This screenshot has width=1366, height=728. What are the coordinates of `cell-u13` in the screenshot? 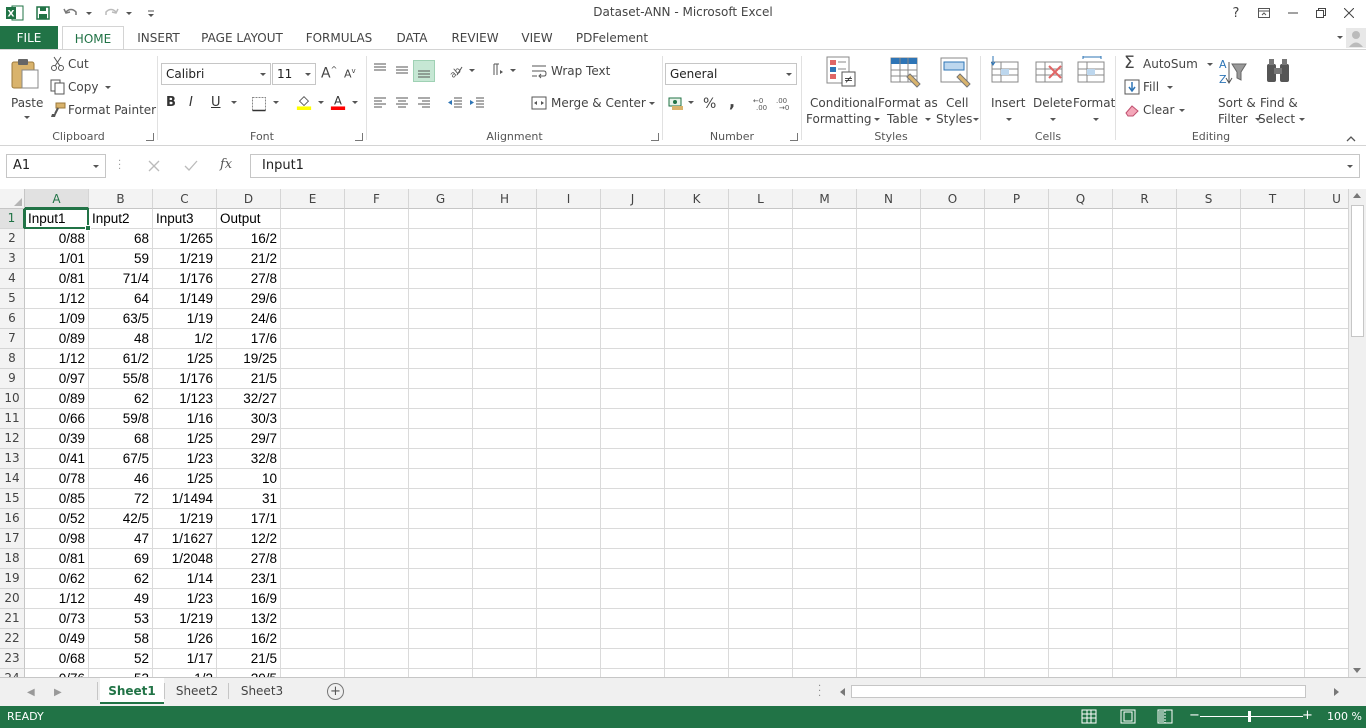 It's located at (1326, 459).